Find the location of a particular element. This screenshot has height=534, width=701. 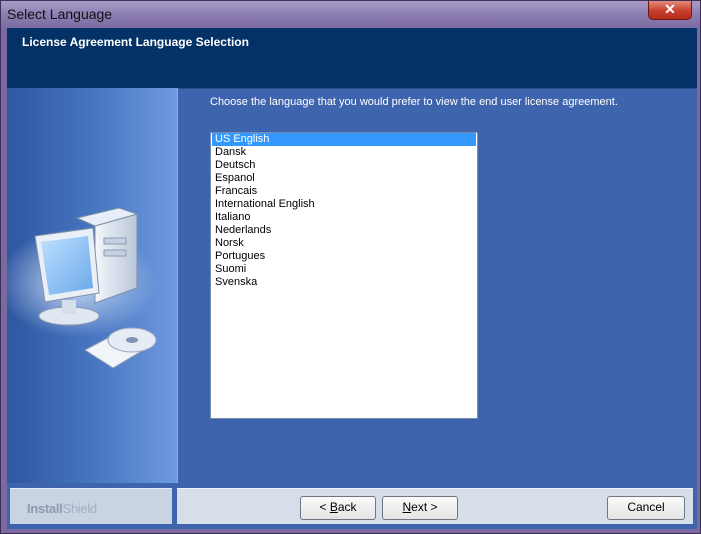

close-button: ✕ is located at coordinates (670, 10).